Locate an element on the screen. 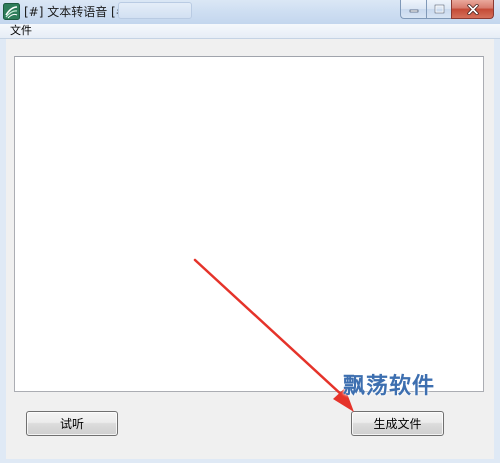 This screenshot has width=500, height=463. maximize-button is located at coordinates (438, 9).